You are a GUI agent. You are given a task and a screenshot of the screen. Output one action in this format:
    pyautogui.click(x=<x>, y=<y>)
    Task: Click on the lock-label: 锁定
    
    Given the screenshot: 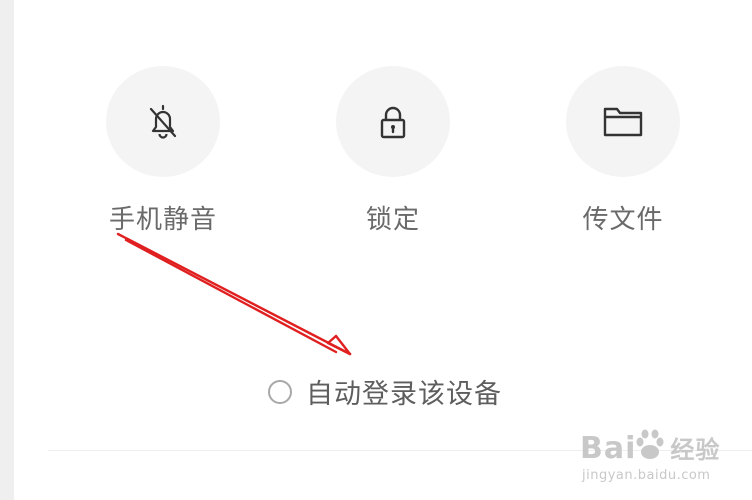 What is the action you would take?
    pyautogui.click(x=392, y=220)
    